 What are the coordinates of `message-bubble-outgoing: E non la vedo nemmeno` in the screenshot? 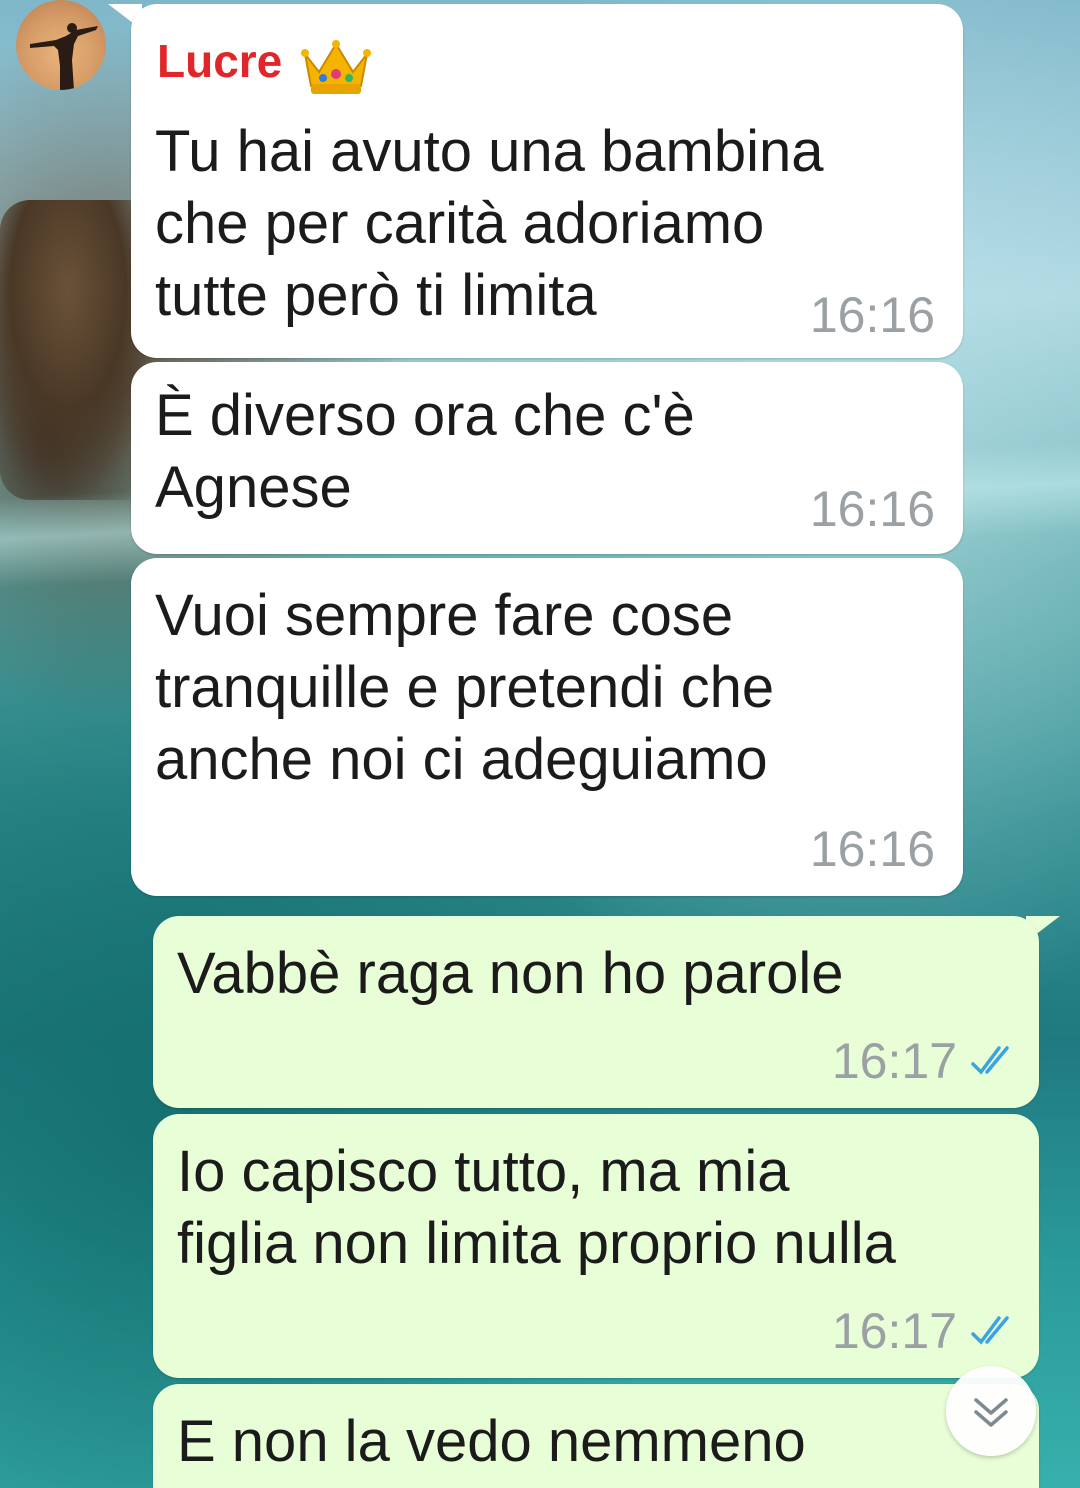 It's located at (596, 1436).